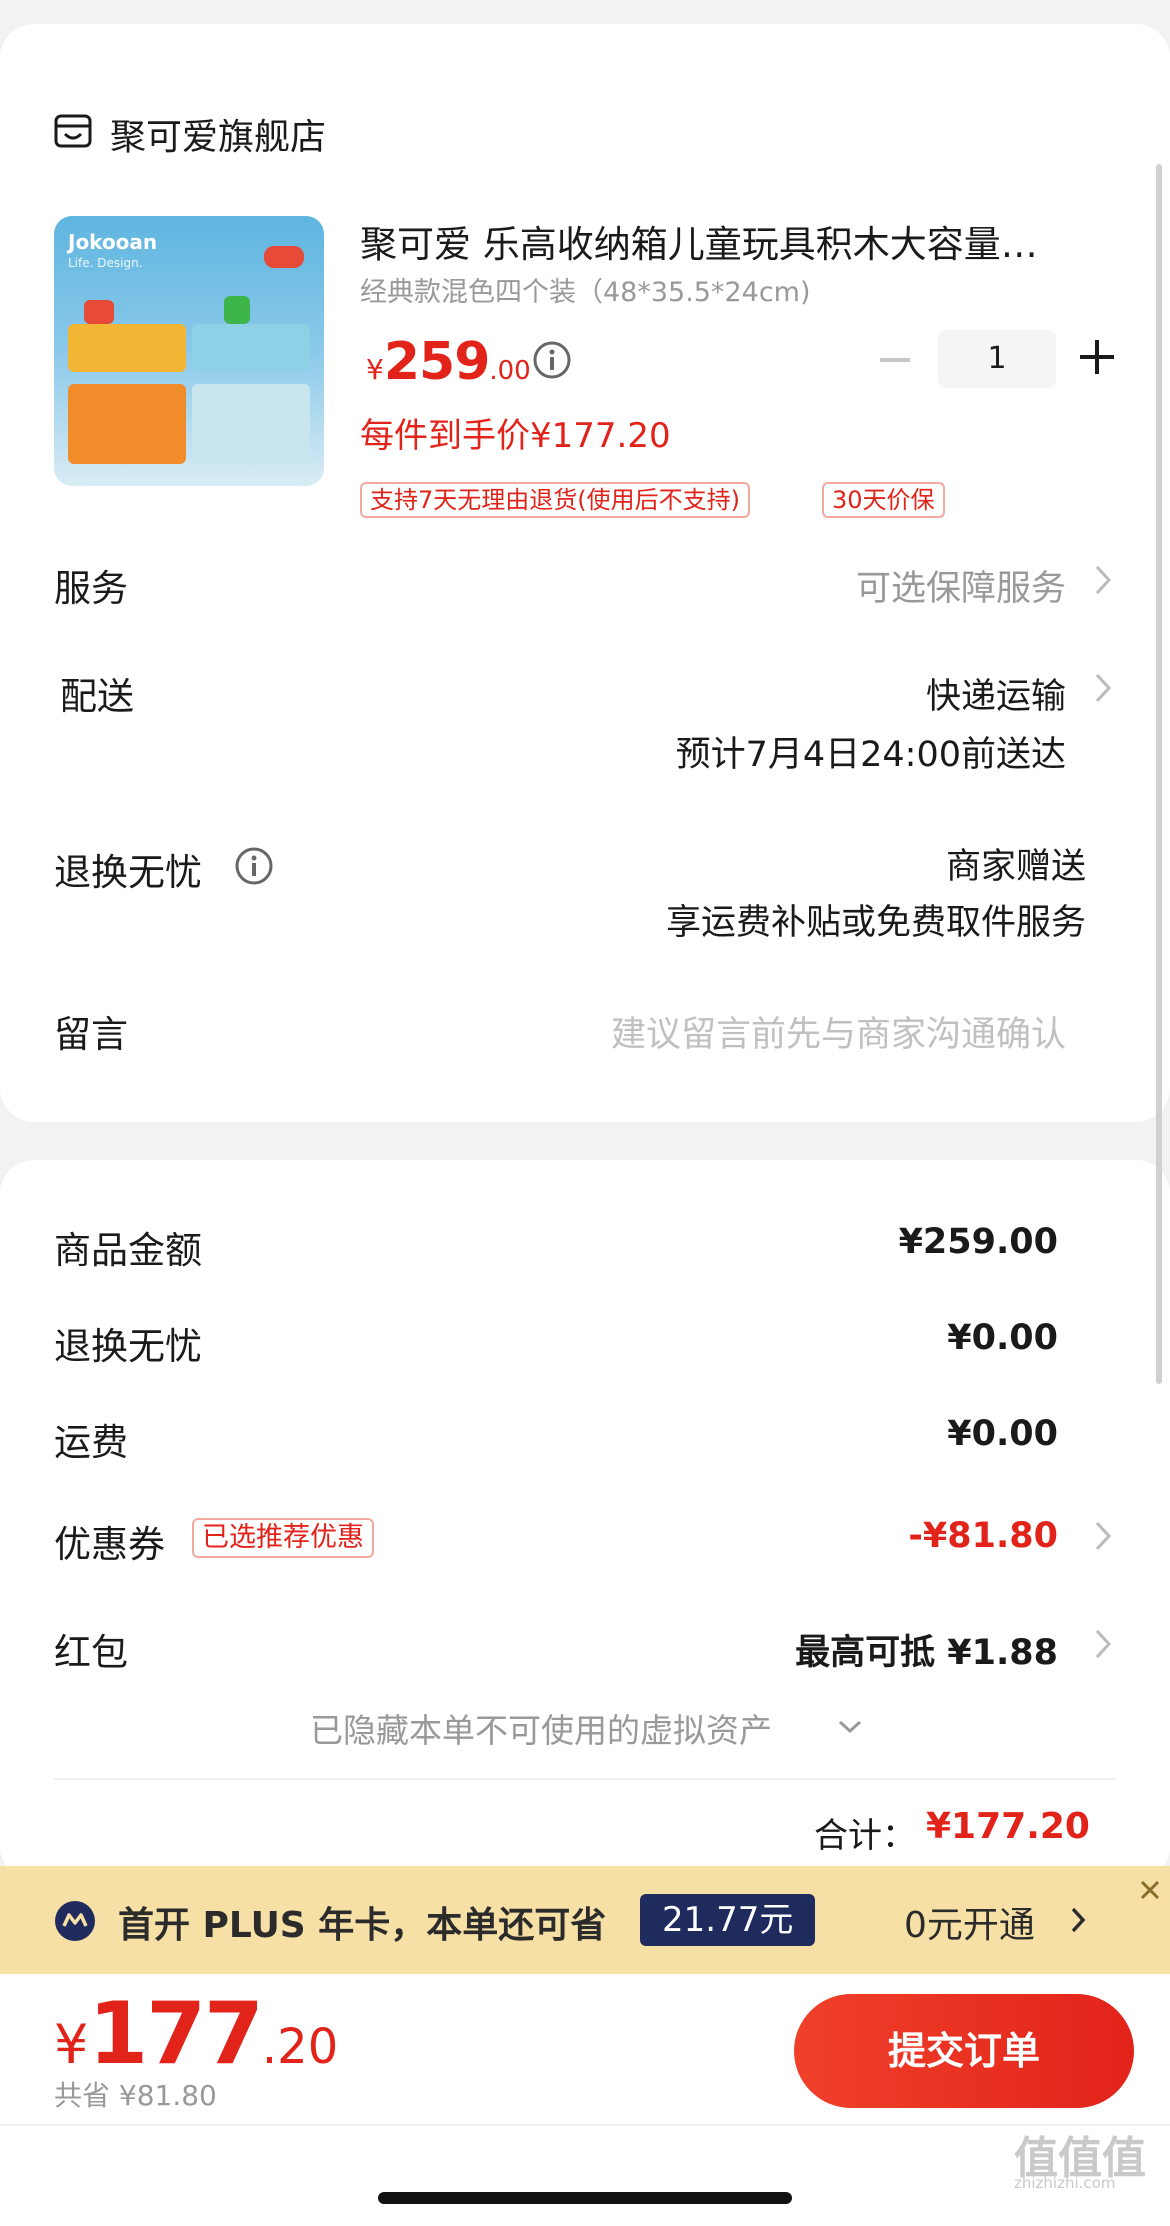 This screenshot has height=2226, width=1170. Describe the element at coordinates (1159, 774) in the screenshot. I see `scrollbar` at that location.